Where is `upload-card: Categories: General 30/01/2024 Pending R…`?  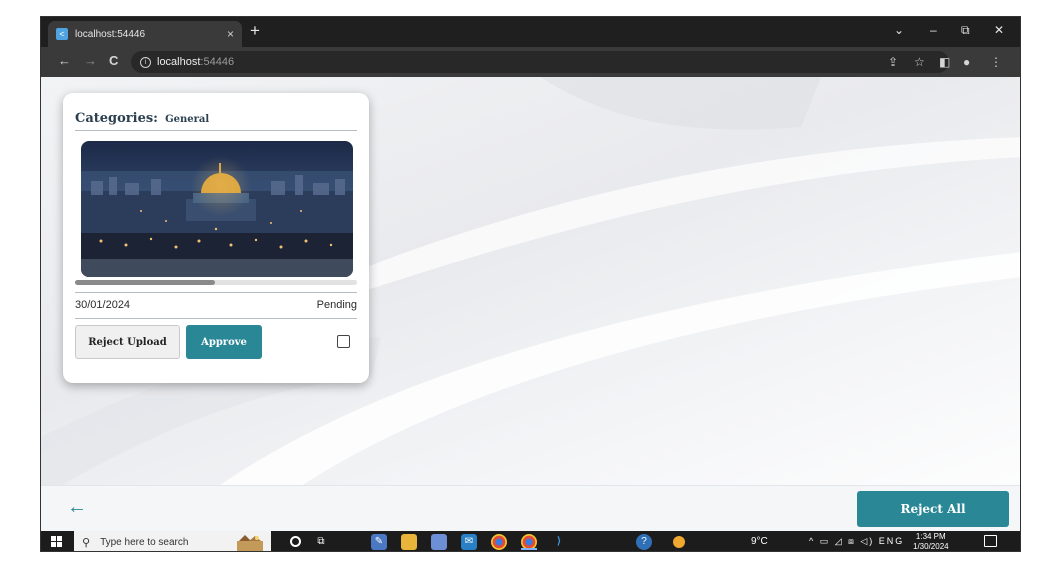
upload-card: Categories: General 30/01/2024 Pending R… is located at coordinates (216, 238).